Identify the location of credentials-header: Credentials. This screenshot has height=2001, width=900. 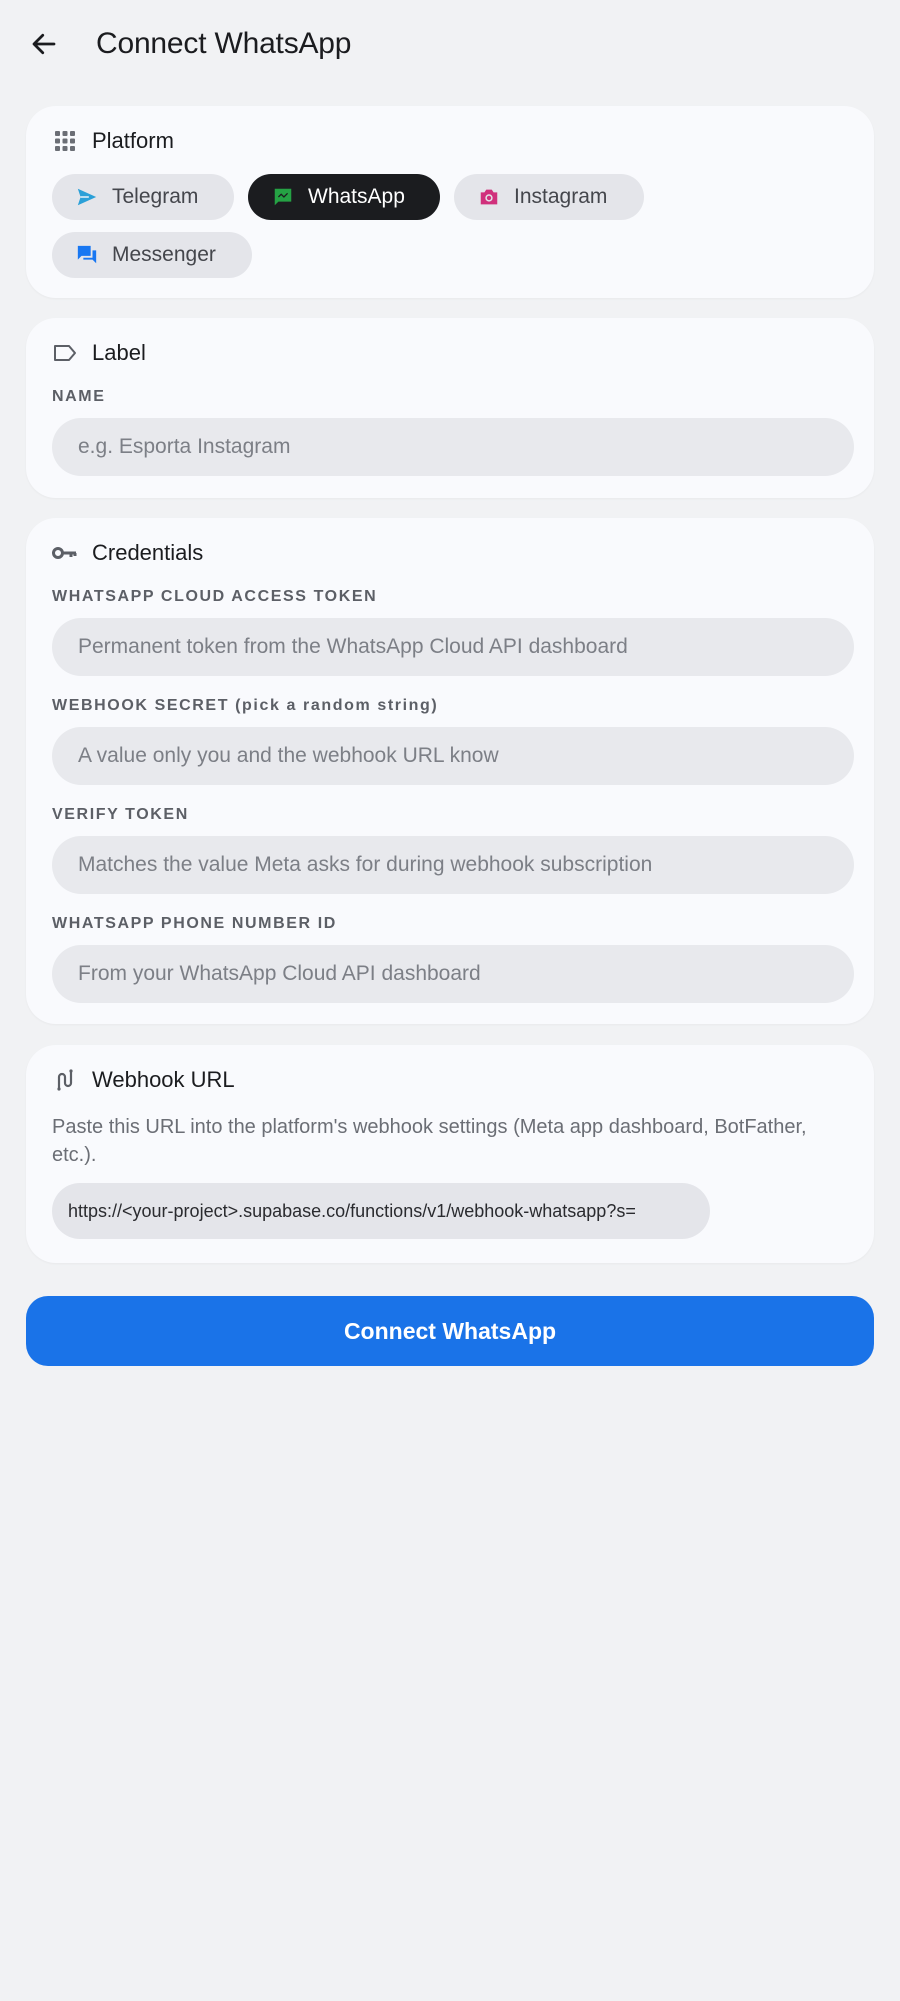
(127, 553).